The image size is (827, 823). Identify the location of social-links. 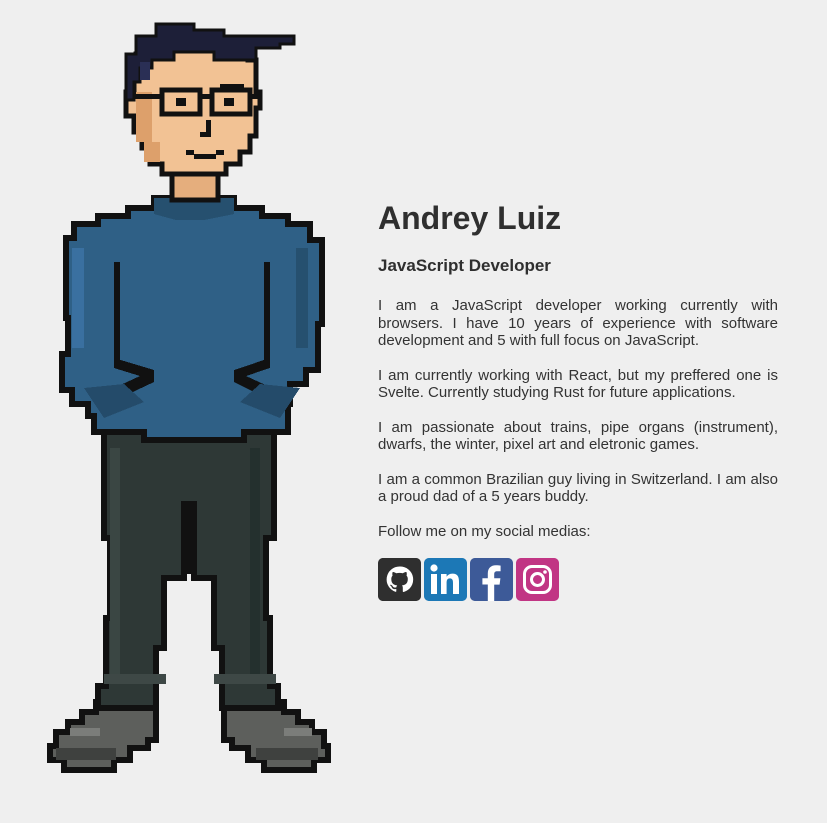
(578, 579).